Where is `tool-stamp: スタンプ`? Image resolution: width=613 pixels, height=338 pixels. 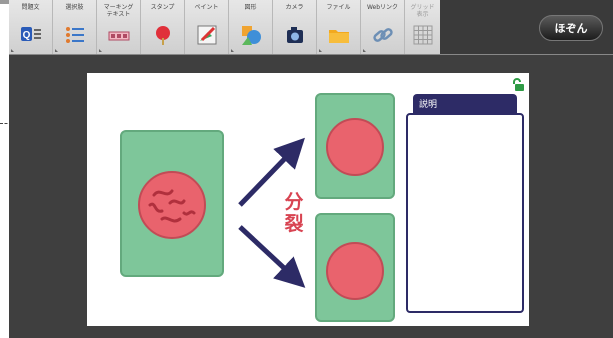 tool-stamp: スタンプ is located at coordinates (163, 27).